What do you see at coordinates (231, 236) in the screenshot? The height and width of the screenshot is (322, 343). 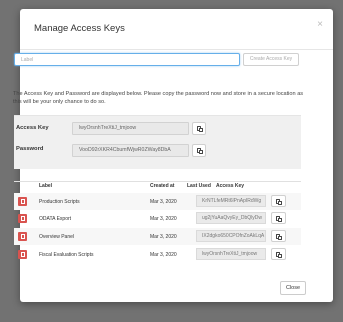 I see `row-access-key: IX2dgko650CPOfnZoAkLqA` at bounding box center [231, 236].